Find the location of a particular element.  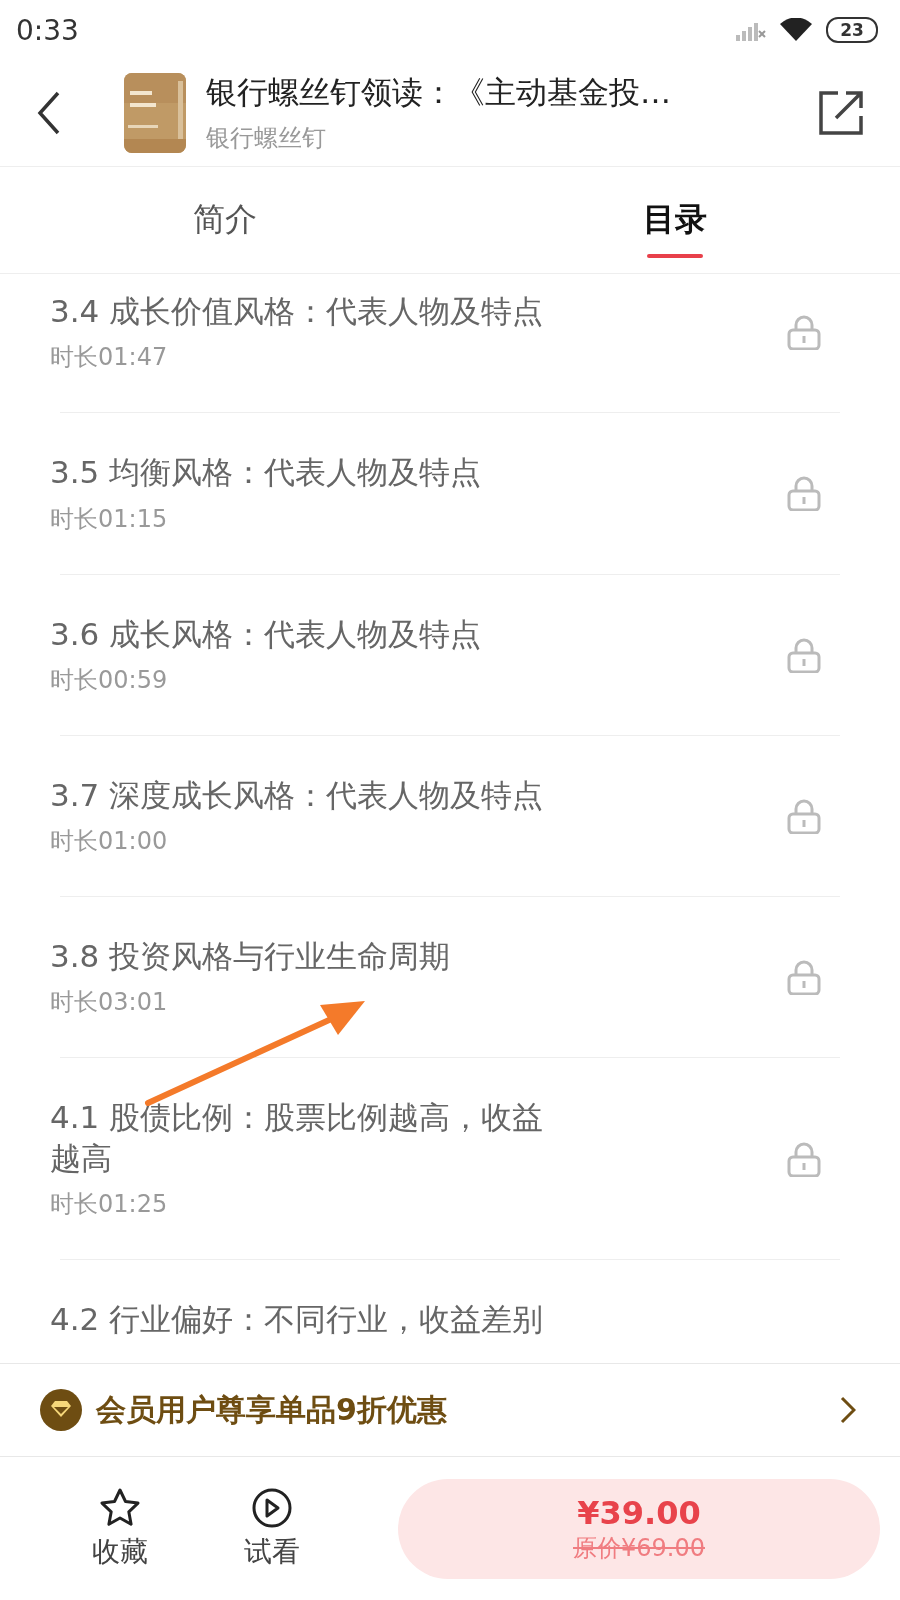

lesson-title: 3.4 成长价值风格：代表人物及特点 is located at coordinates (302, 311).